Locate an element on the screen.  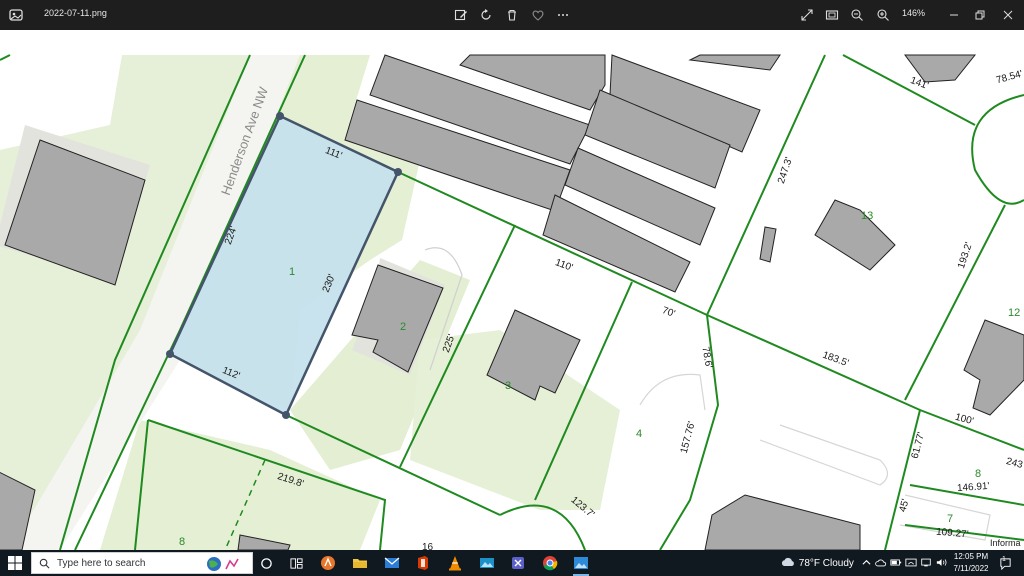
mail-icon is located at coordinates (392, 562).